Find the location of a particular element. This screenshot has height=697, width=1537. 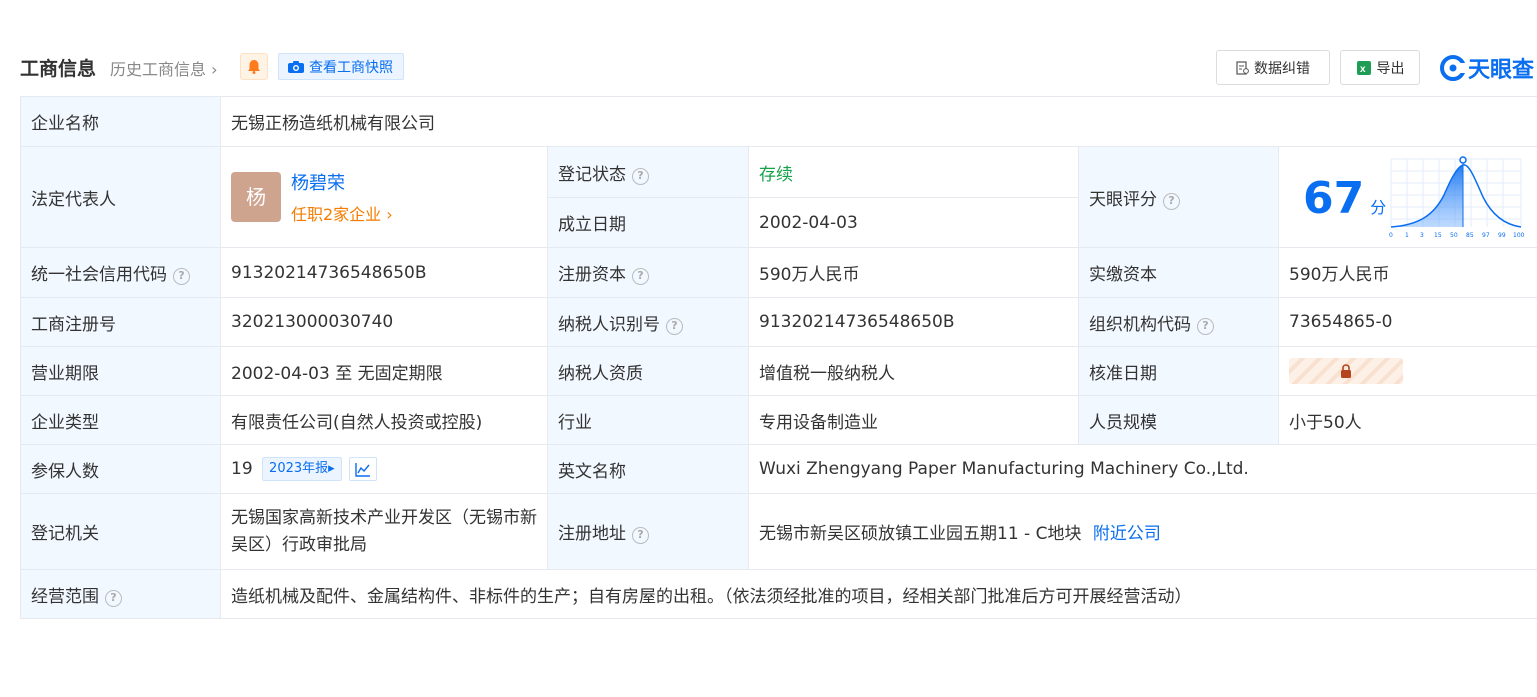

reg-no-label: 工商注册号 is located at coordinates (120, 322).